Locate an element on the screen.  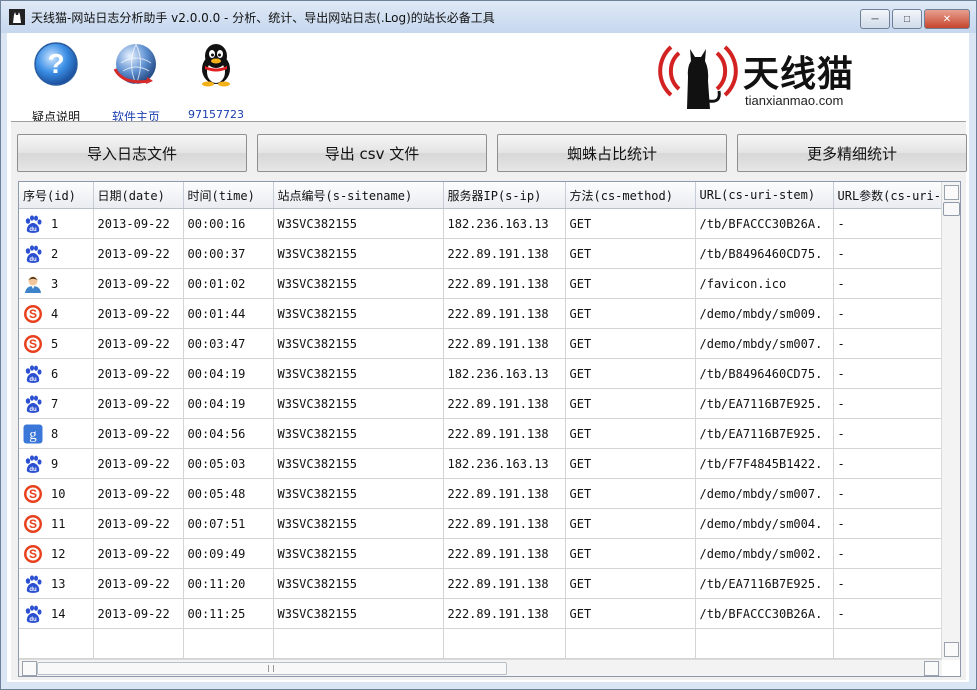
cell-uri: /demo/mbdy/sm004. is located at coordinates (764, 523).